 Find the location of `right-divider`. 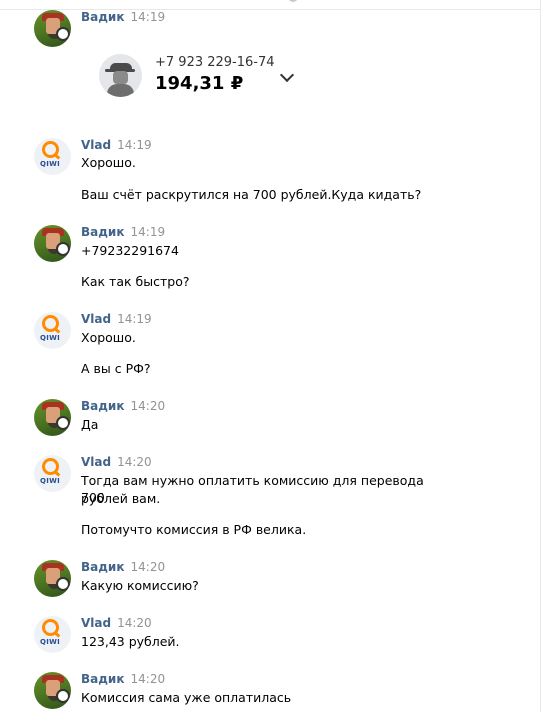

right-divider is located at coordinates (540, 356).